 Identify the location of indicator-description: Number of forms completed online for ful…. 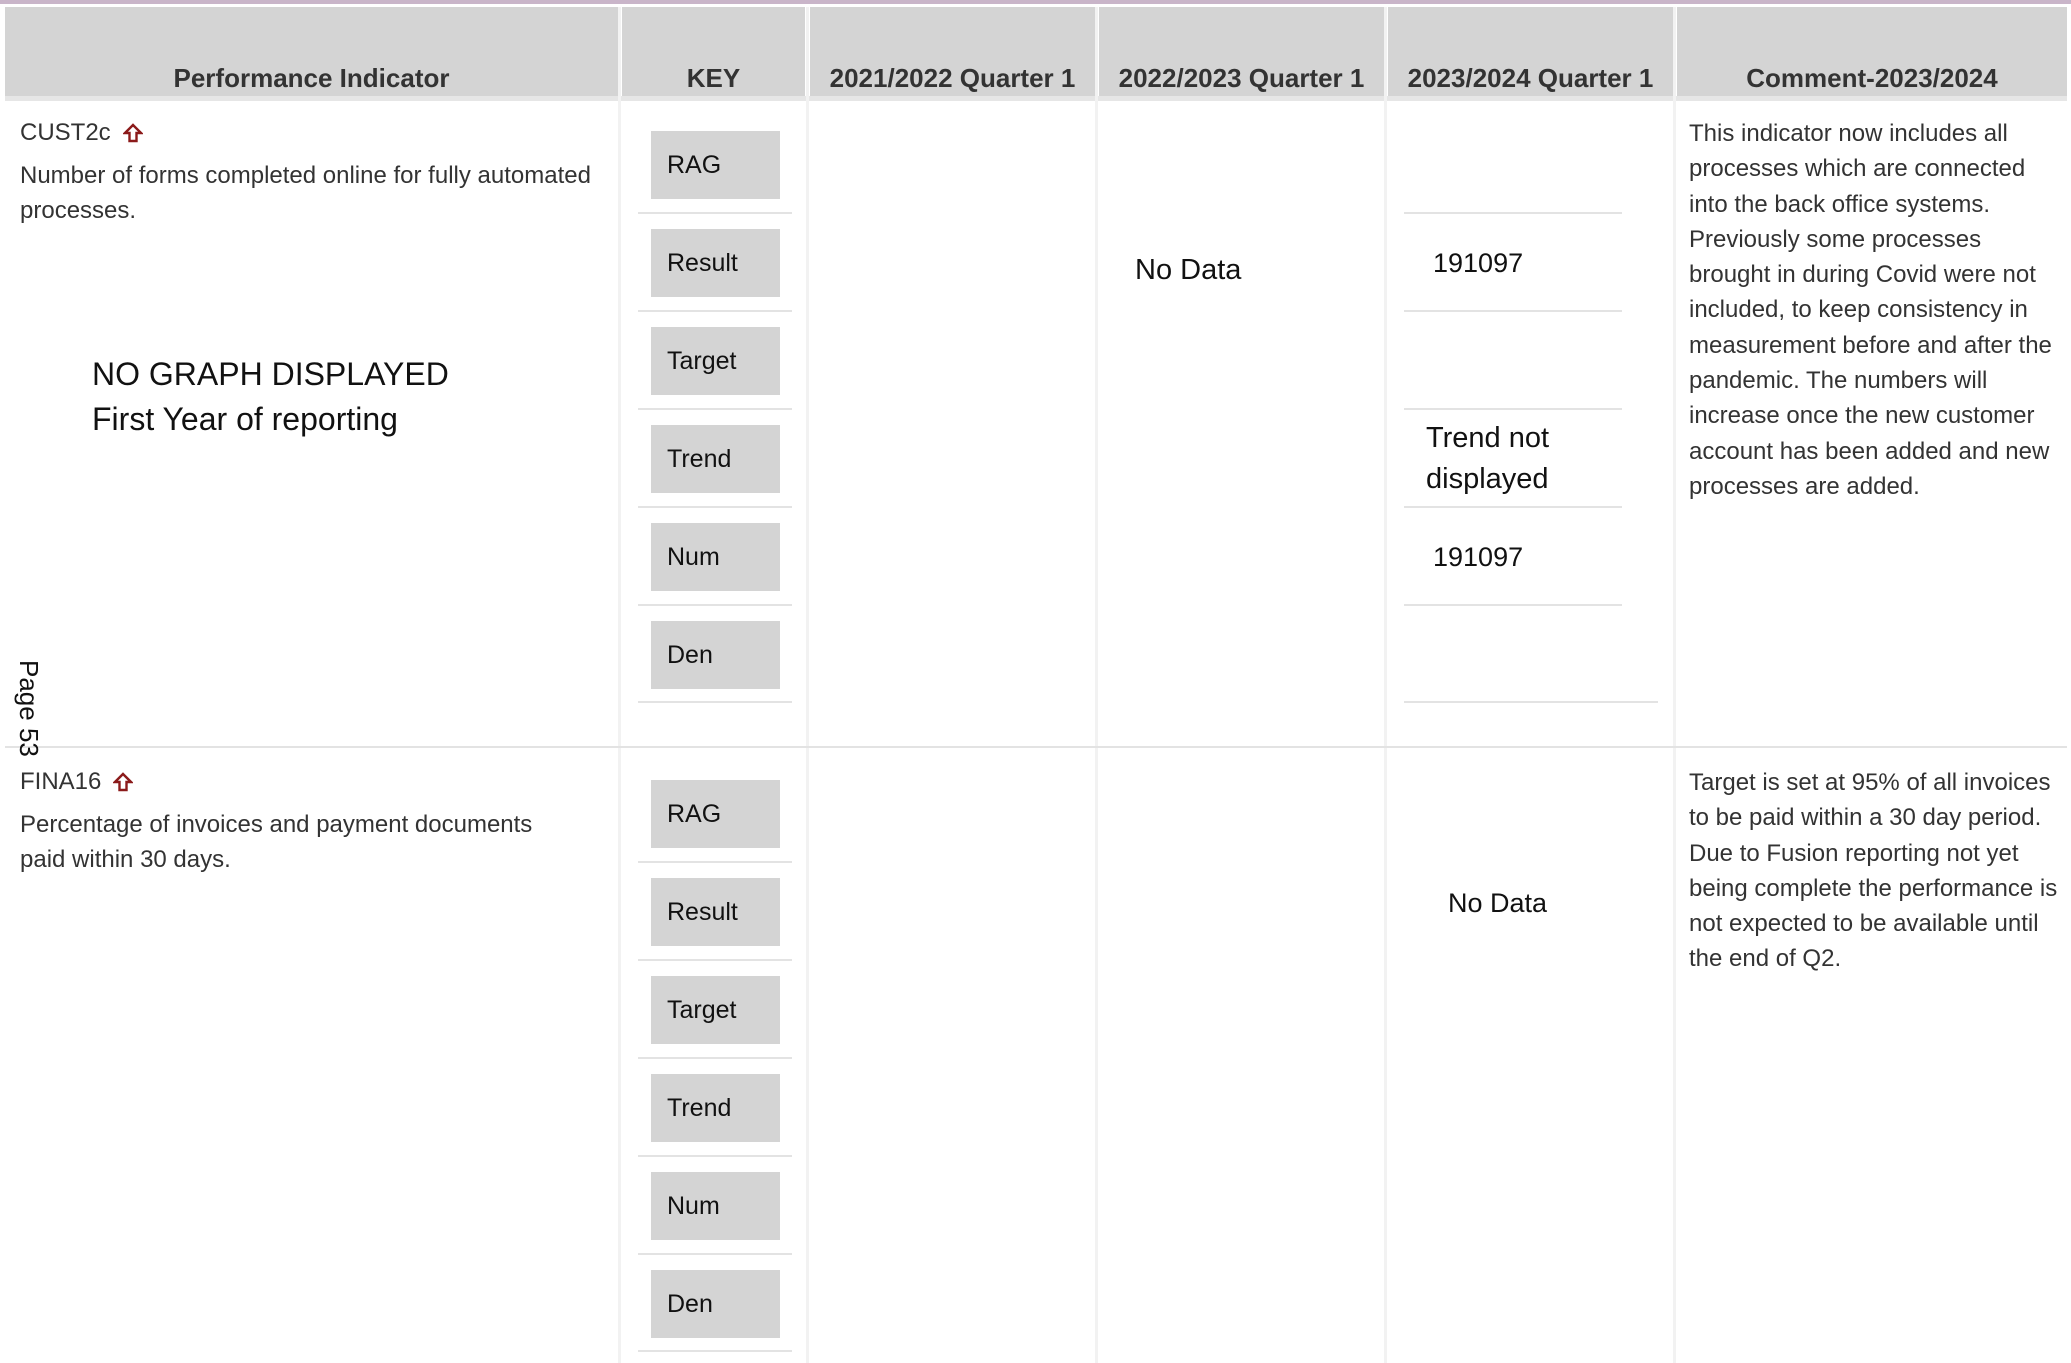
(305, 193).